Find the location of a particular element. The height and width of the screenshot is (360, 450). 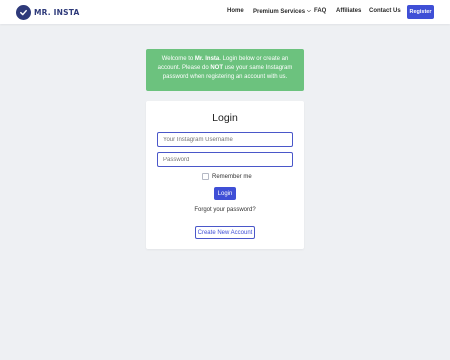

nav-premium-services-dropdown: Premium Services ⌵ is located at coordinates (282, 11).